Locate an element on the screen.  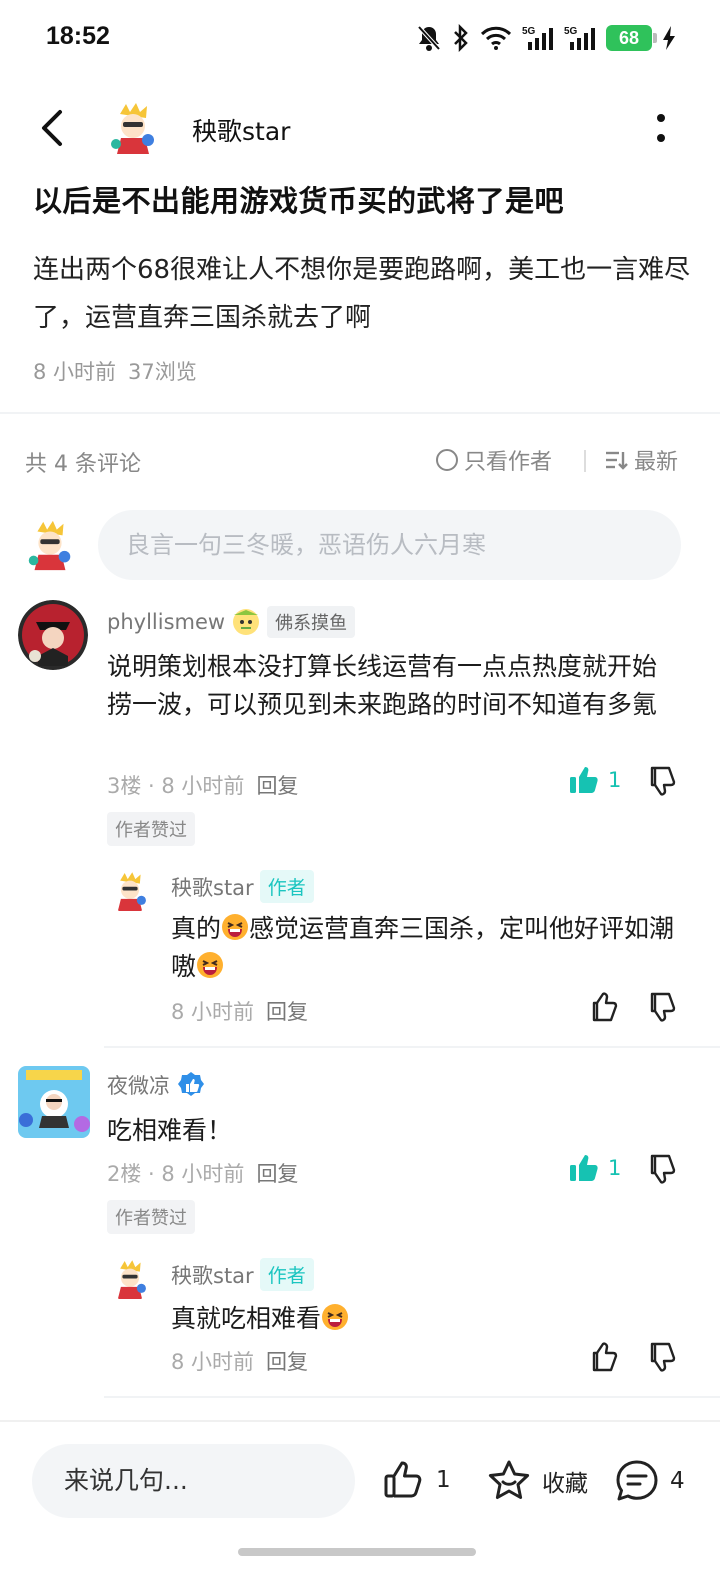
home-indicator is located at coordinates (357, 1552).